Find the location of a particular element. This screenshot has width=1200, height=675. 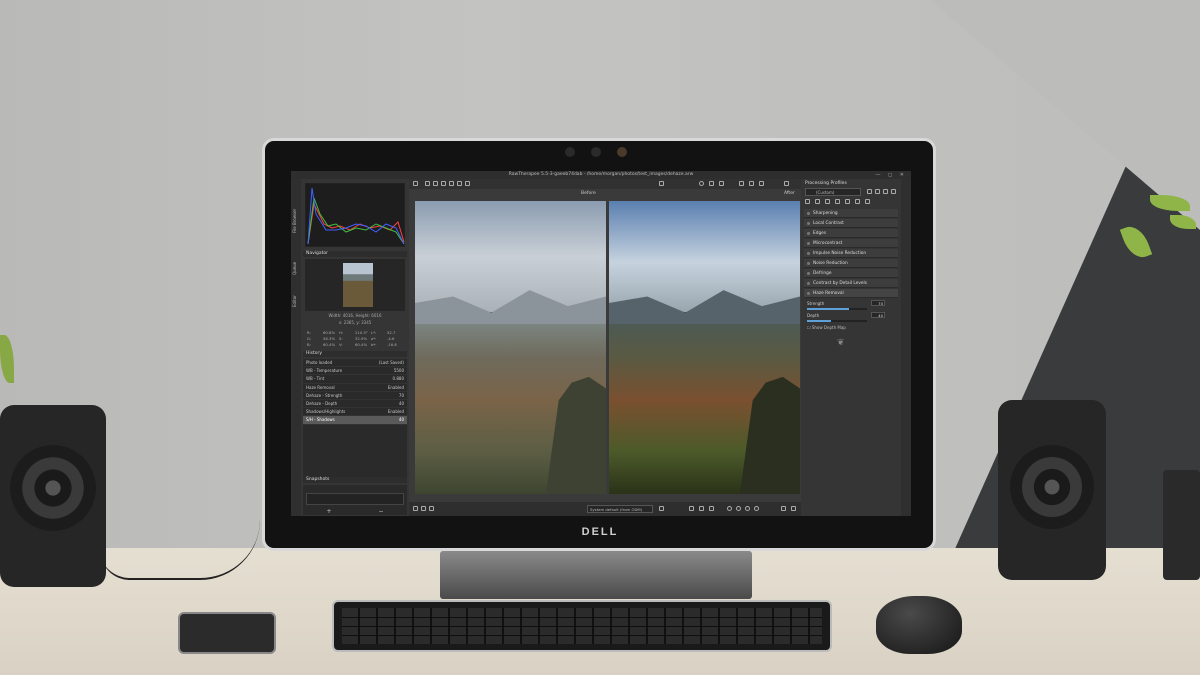

processing-profiles-title: Processing Profiles is located at coordinates (826, 183).